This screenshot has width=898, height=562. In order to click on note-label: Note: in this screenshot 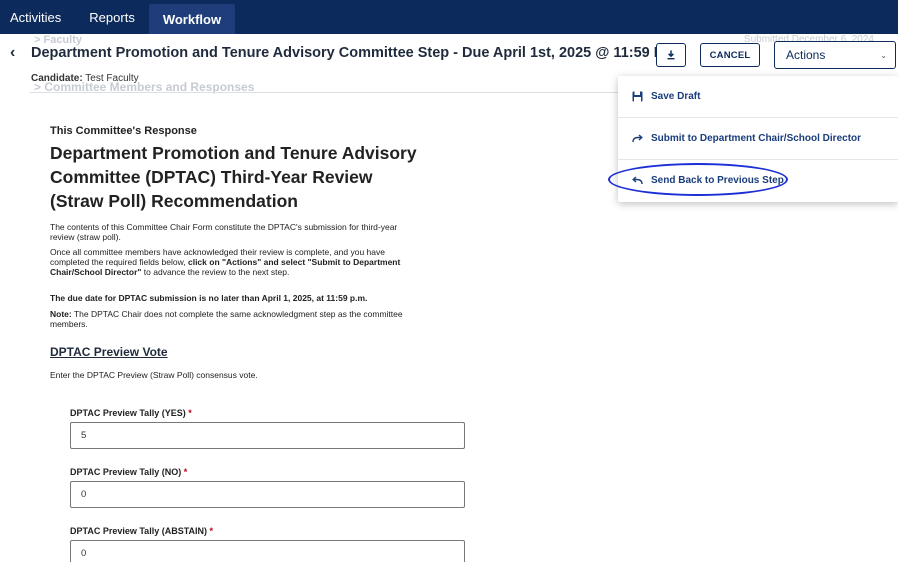, I will do `click(61, 314)`.